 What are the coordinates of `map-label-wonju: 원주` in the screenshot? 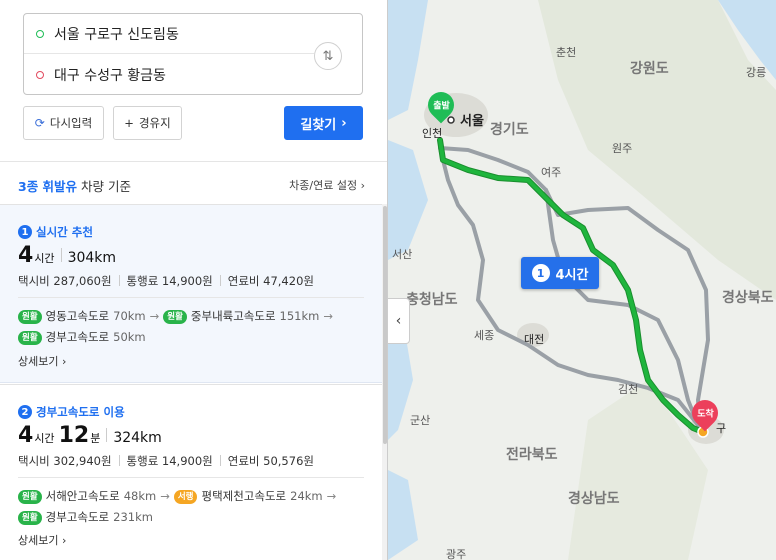 It's located at (622, 148).